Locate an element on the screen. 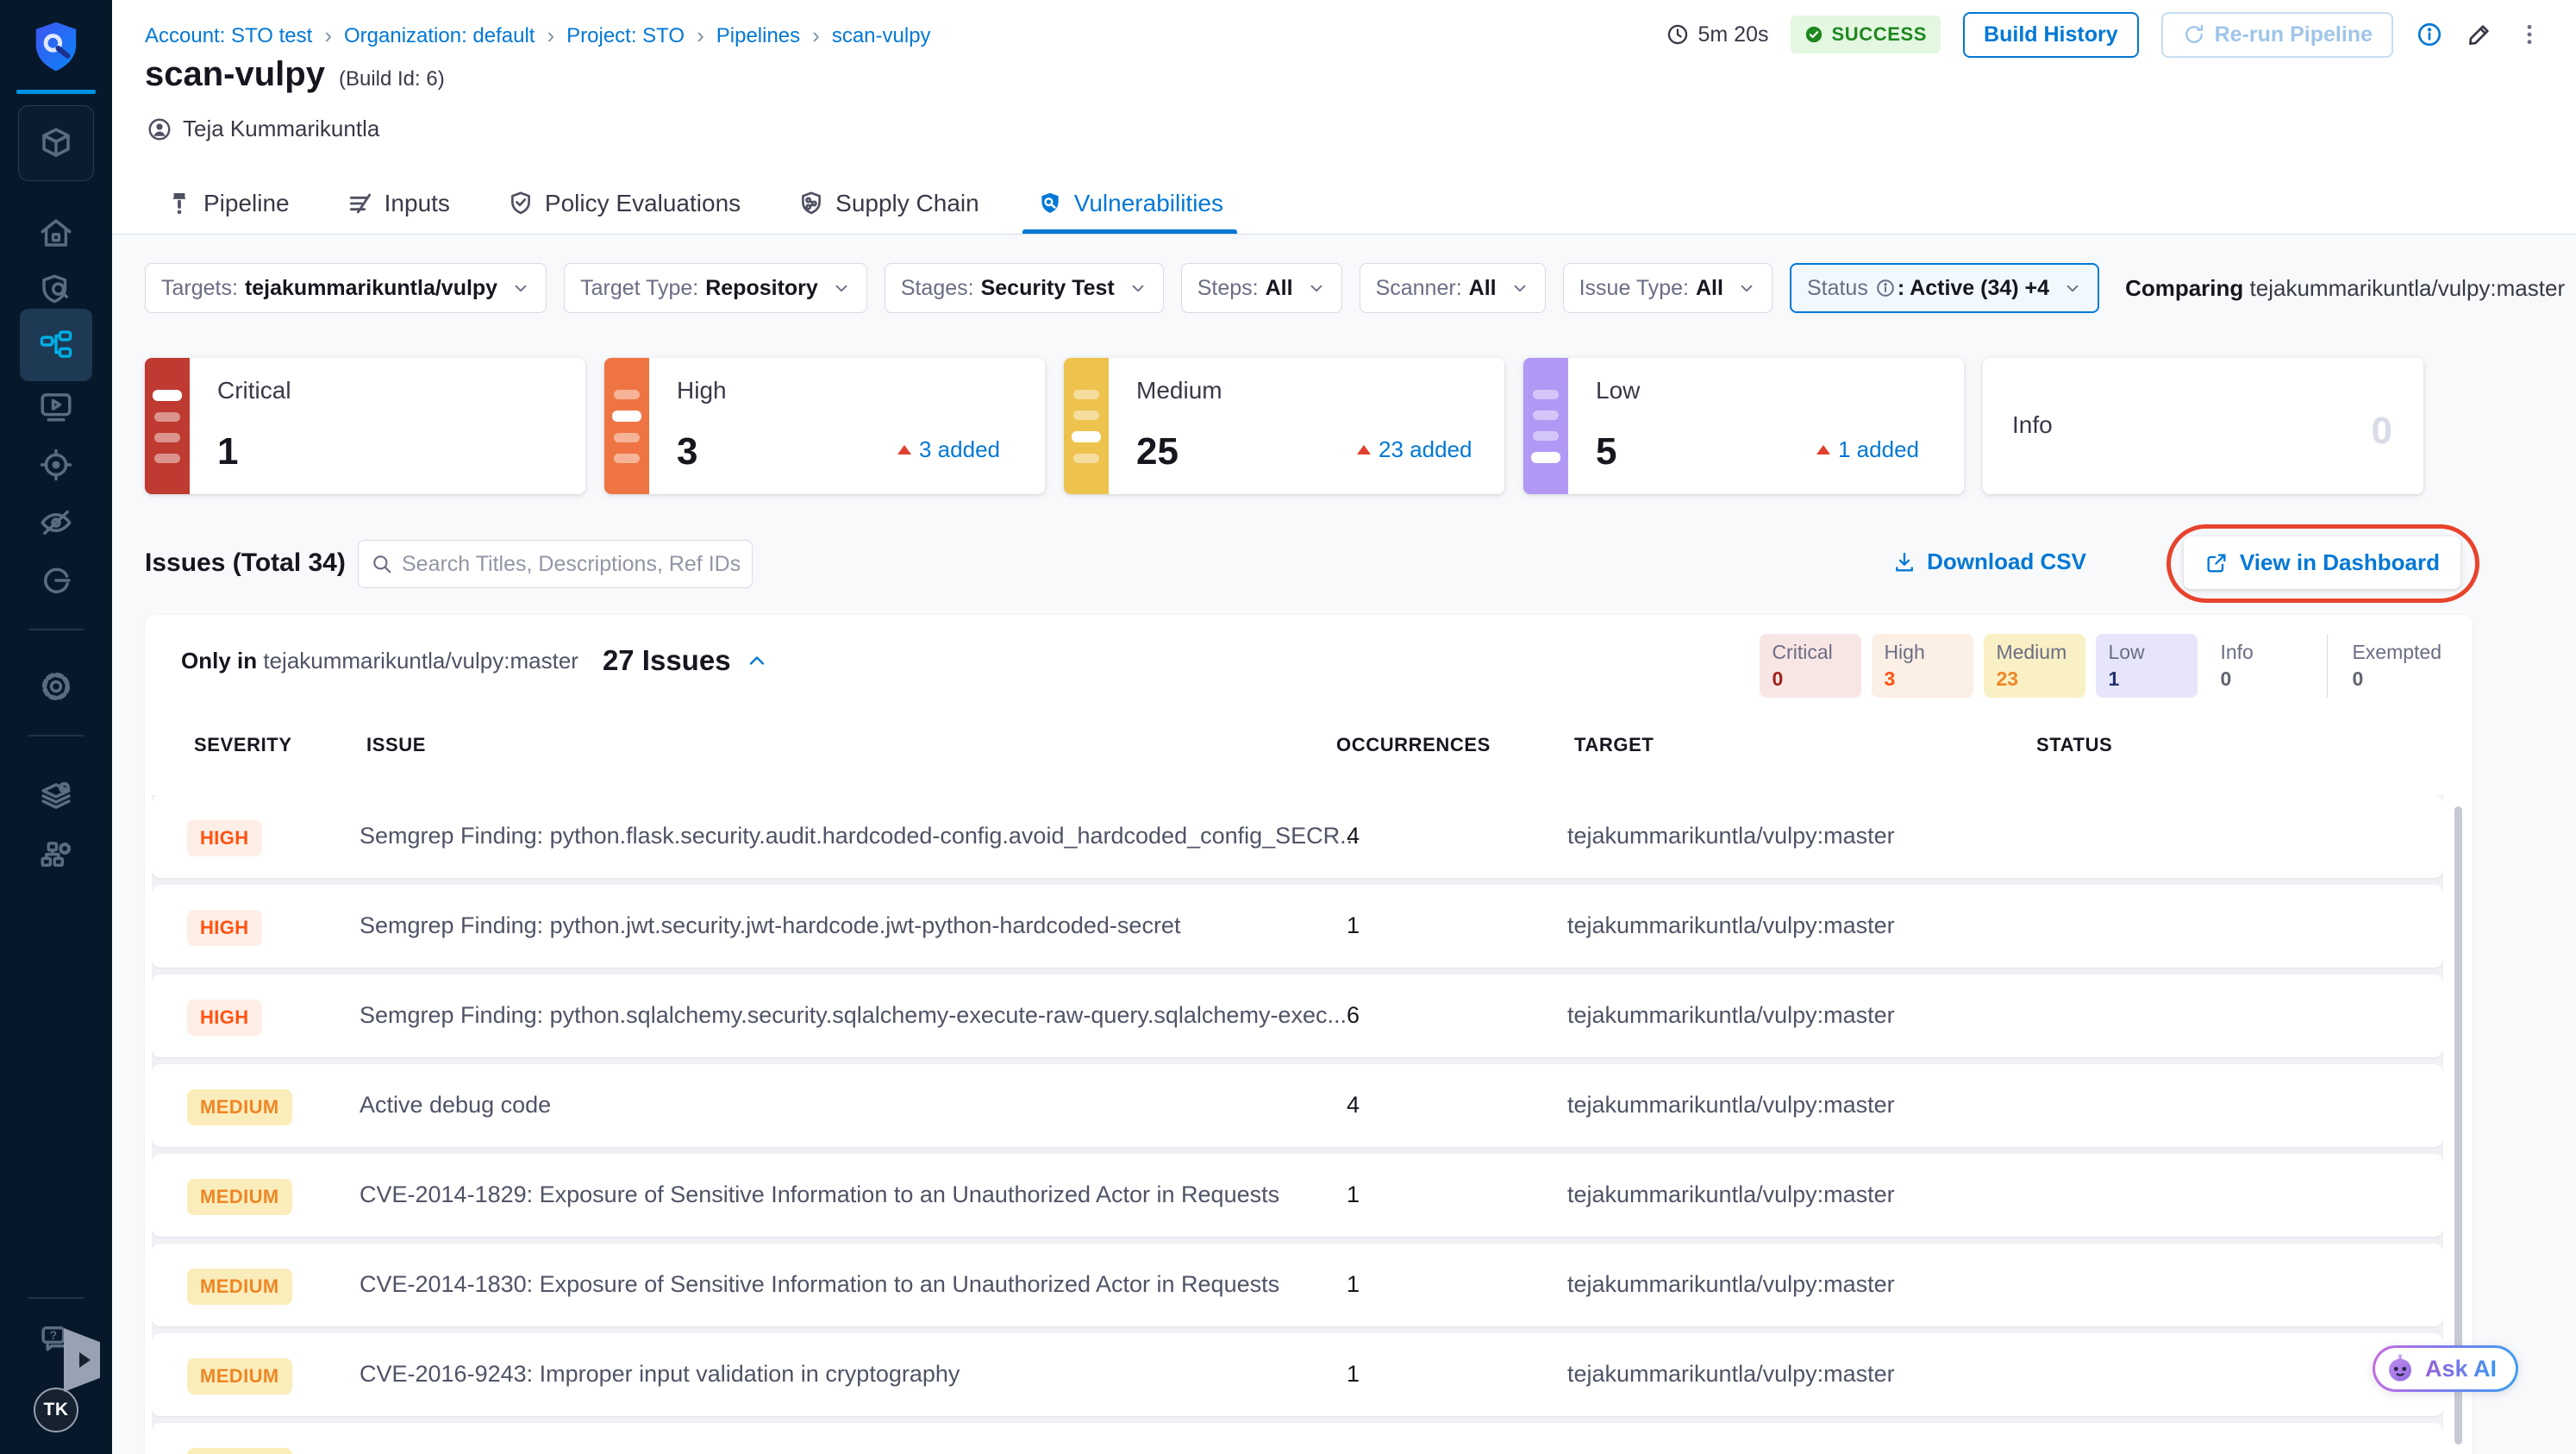 Image resolution: width=2576 pixels, height=1454 pixels. sidebar-item-org-settings is located at coordinates (56, 854).